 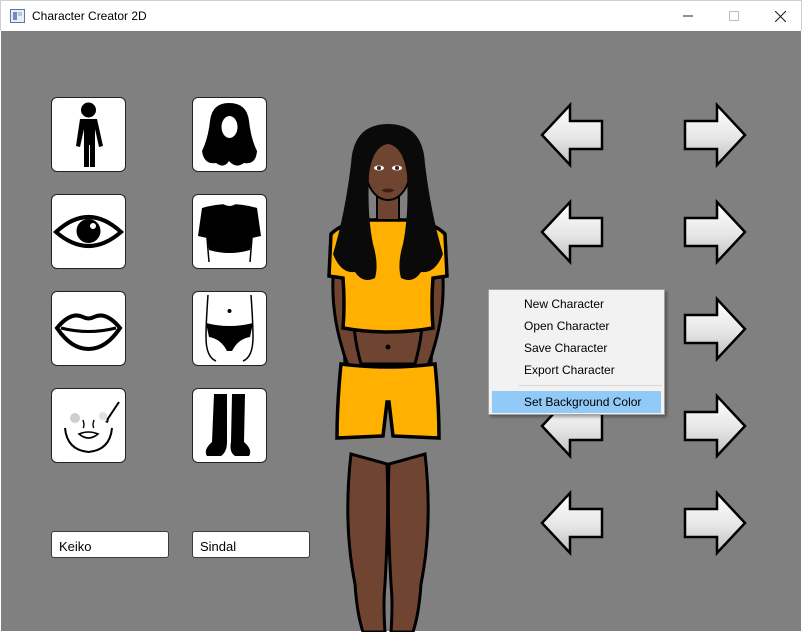 I want to click on title-bar: Character Creator 2D, so click(x=401, y=15).